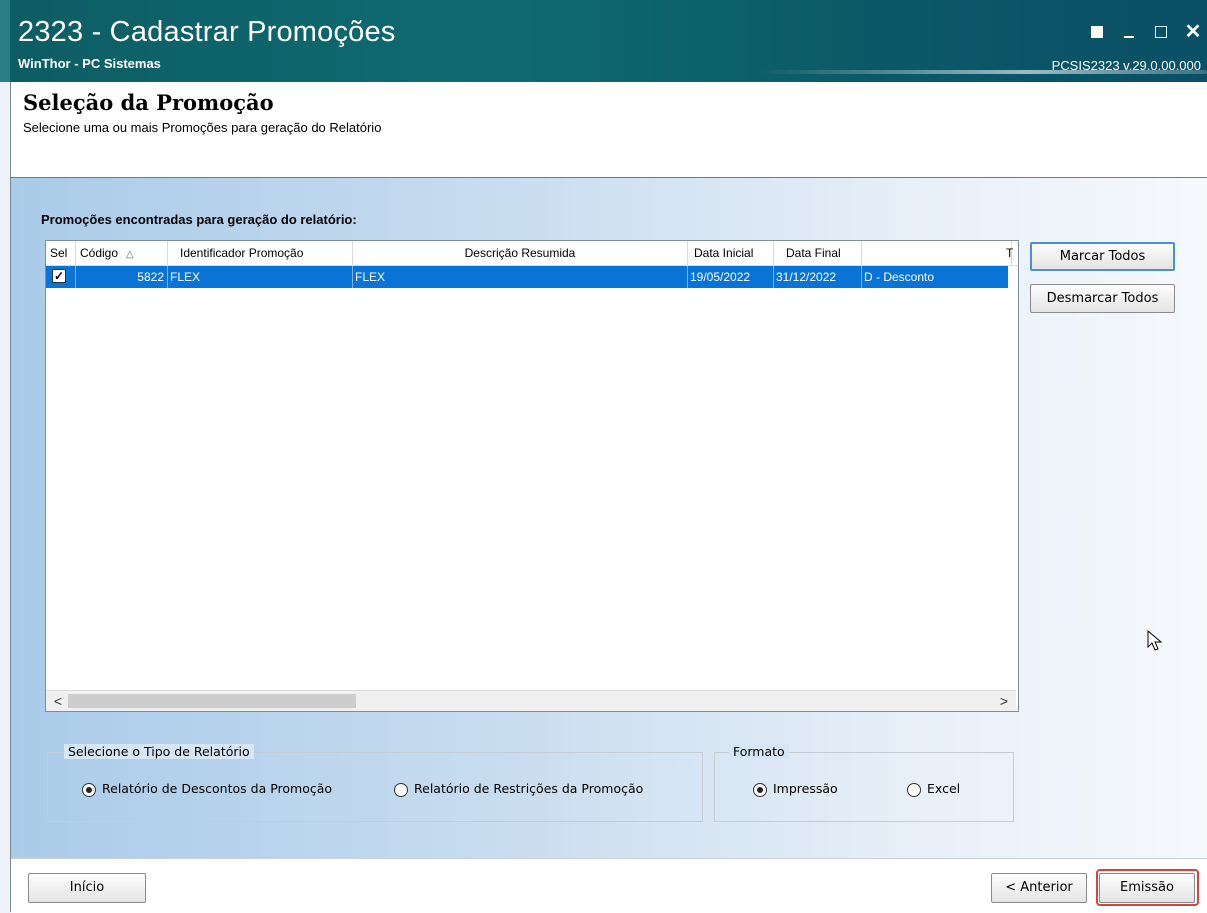  I want to click on cell-data-inicial: 19/05/2022, so click(731, 277).